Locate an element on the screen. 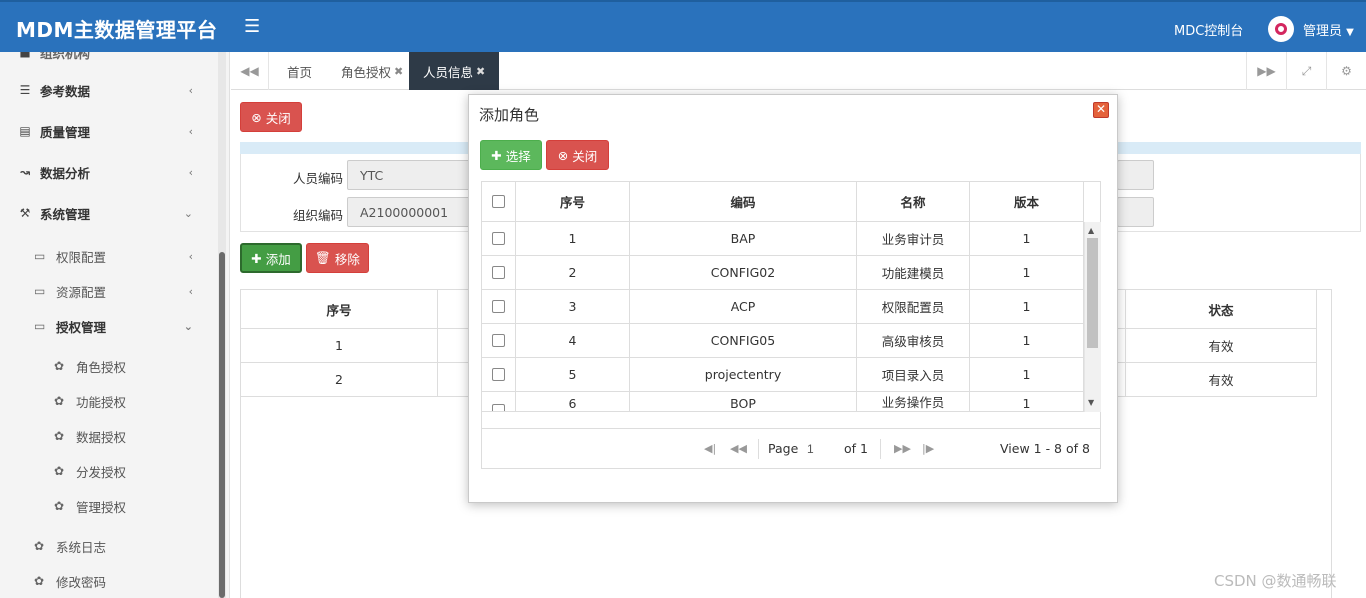  table-row-seq: 3 is located at coordinates (573, 307).